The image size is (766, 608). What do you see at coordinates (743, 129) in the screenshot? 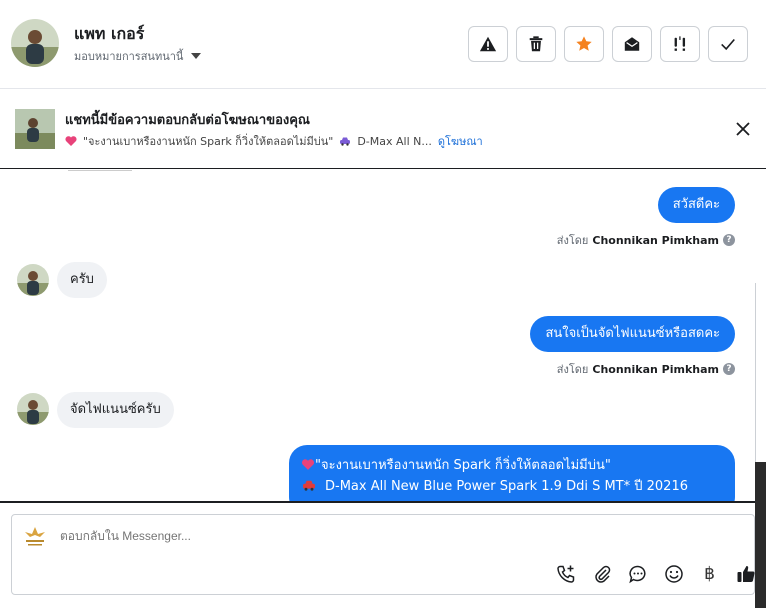
I see `close-icon` at bounding box center [743, 129].